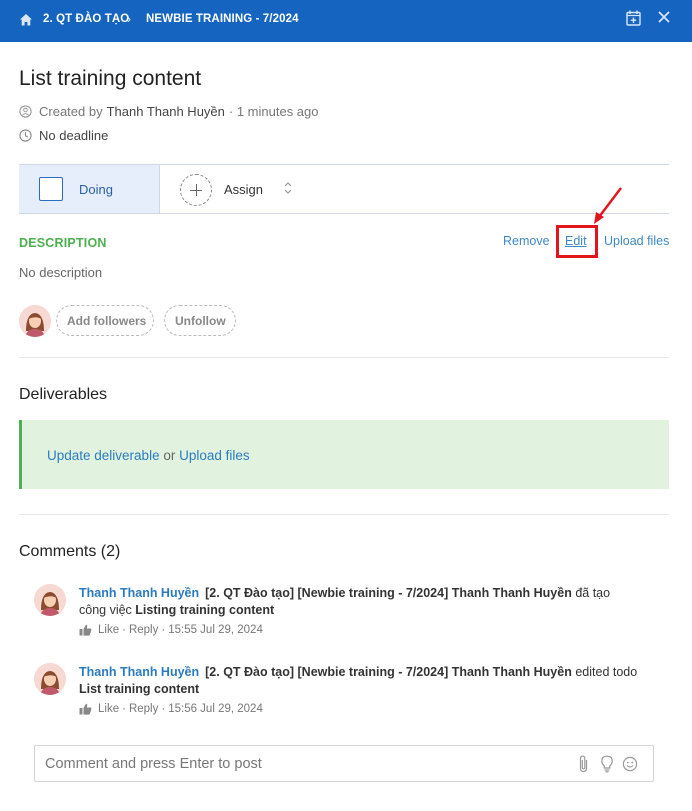 Image resolution: width=692 pixels, height=811 pixels. What do you see at coordinates (243, 189) in the screenshot?
I see `assign-button: Assign` at bounding box center [243, 189].